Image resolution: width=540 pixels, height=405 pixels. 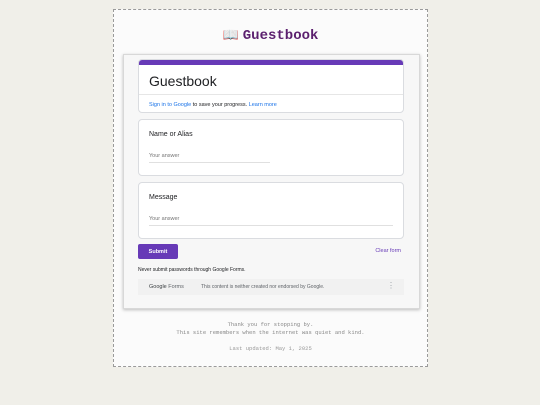 What do you see at coordinates (271, 62) in the screenshot?
I see `form-accent-bar` at bounding box center [271, 62].